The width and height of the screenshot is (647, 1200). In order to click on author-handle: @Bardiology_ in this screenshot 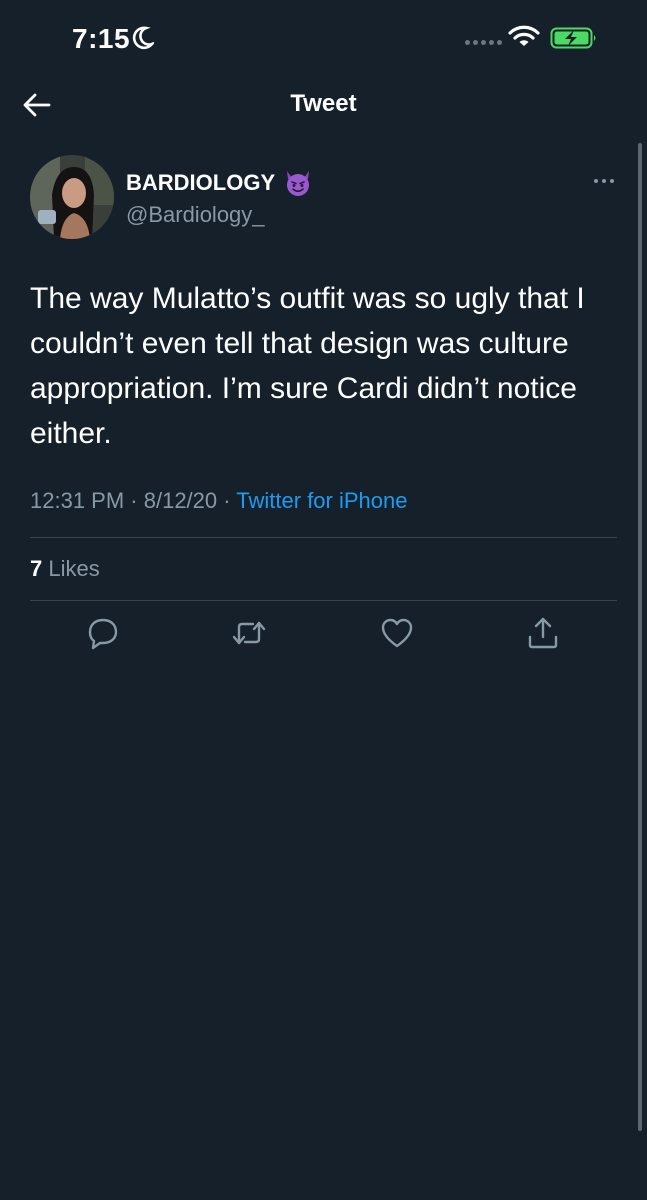, I will do `click(195, 215)`.